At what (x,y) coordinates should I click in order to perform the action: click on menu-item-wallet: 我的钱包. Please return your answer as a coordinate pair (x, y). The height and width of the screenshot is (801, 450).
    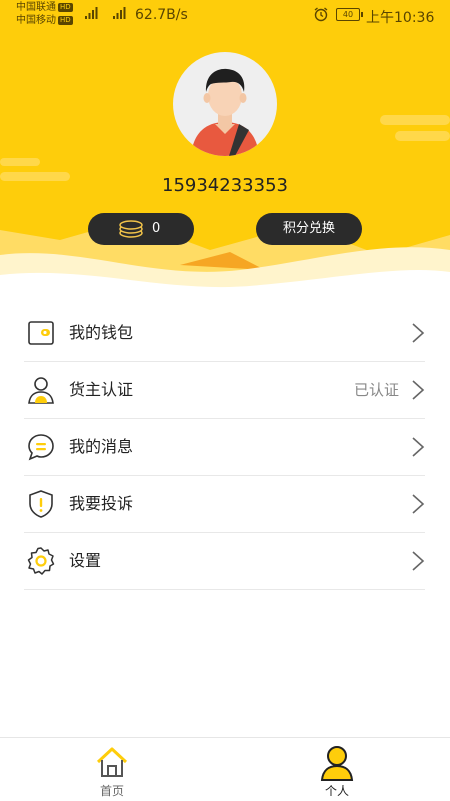
    Looking at the image, I should click on (224, 333).